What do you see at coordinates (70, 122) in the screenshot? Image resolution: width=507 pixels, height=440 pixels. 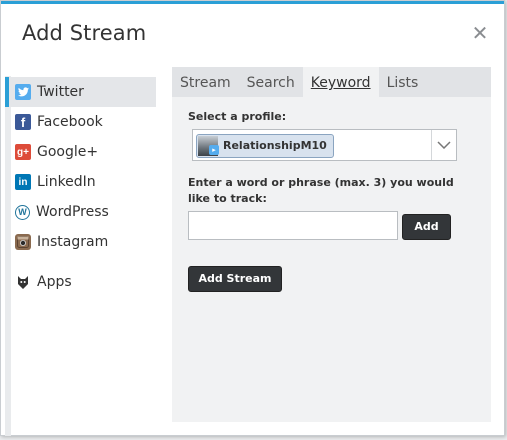 I see `sidebar-item-label: Facebook` at bounding box center [70, 122].